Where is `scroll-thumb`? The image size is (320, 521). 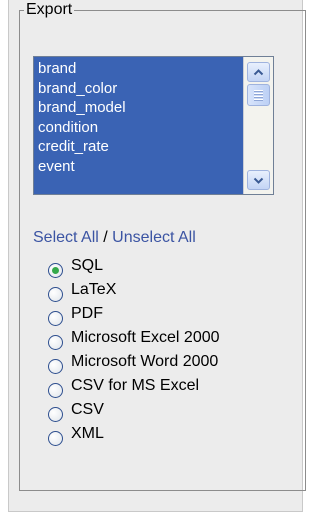 scroll-thumb is located at coordinates (258, 95).